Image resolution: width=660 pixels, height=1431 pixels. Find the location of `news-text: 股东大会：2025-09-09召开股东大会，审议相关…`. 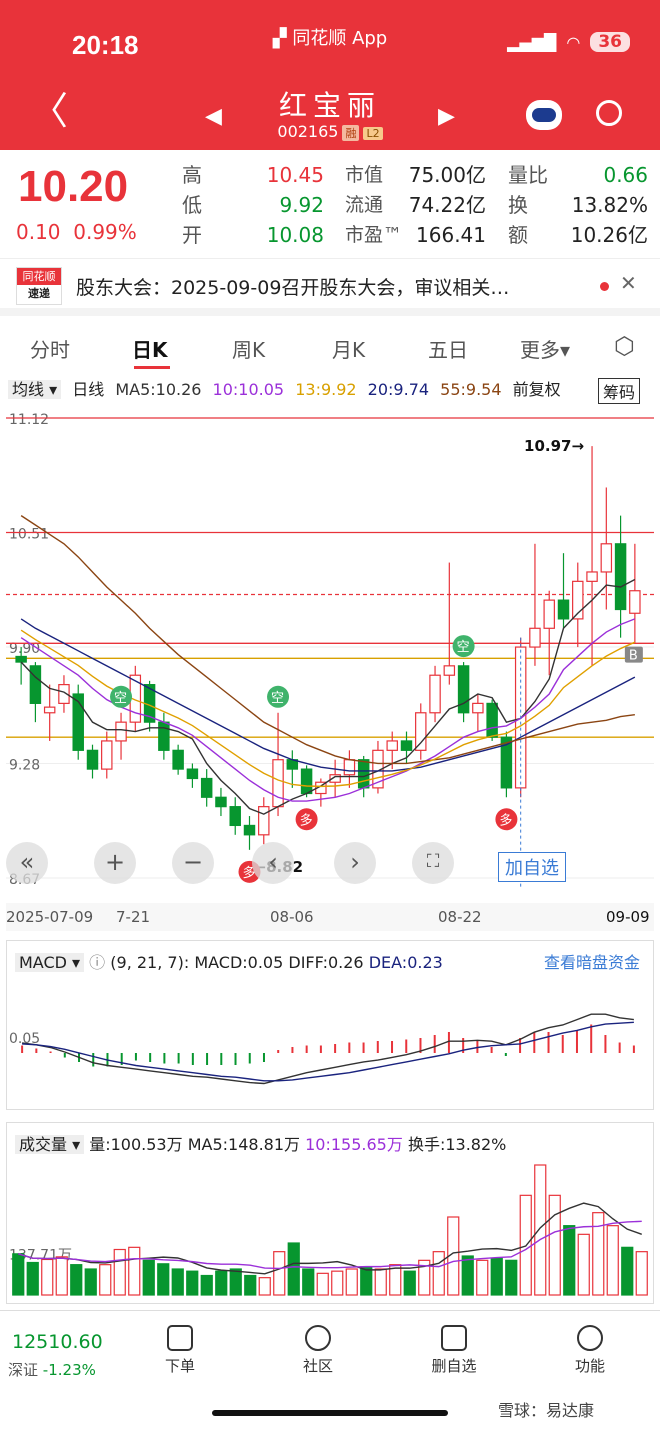

news-text: 股东大会：2025-09-09召开股东大会，审议相关… is located at coordinates (293, 288).